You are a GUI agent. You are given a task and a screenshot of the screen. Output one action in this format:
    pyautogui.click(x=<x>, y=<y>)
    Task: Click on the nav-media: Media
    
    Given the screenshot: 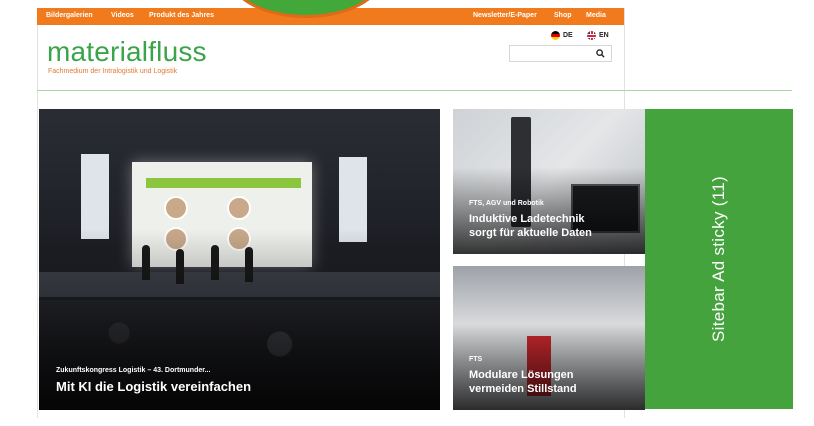 What is the action you would take?
    pyautogui.click(x=596, y=15)
    